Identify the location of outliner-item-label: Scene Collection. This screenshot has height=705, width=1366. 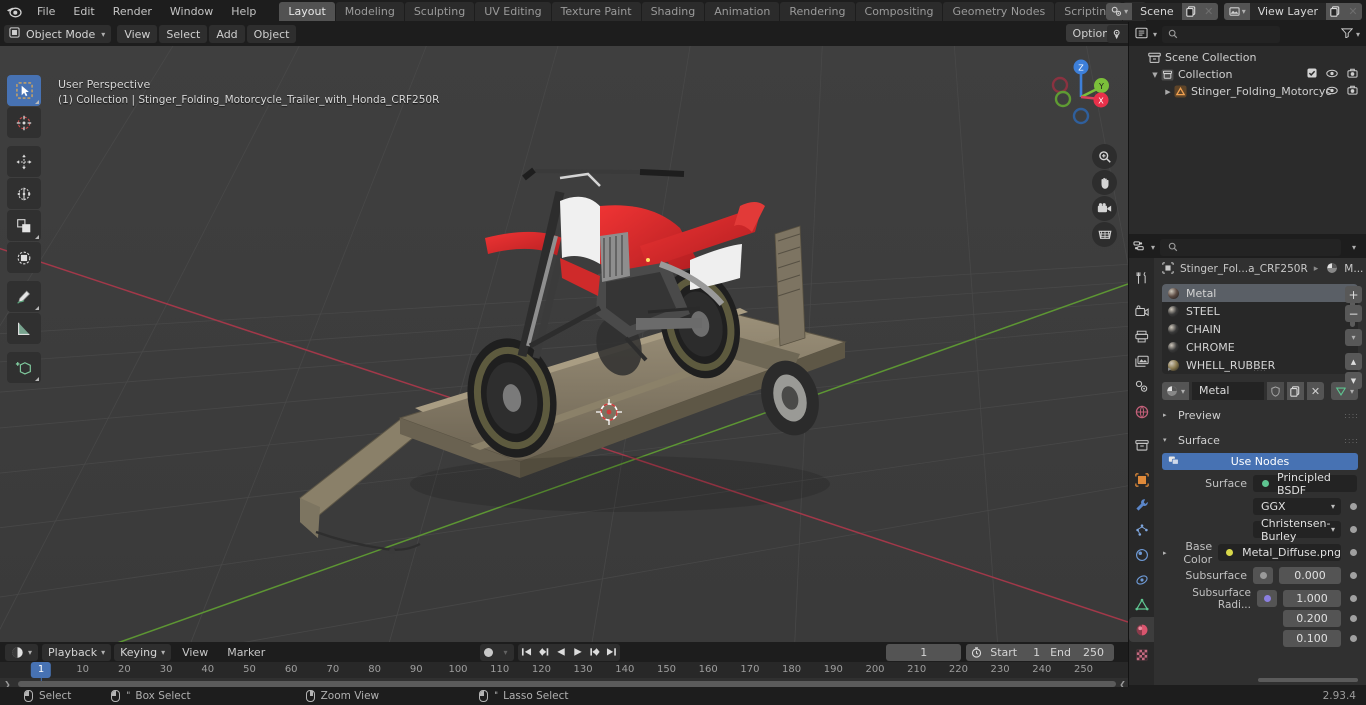
(1210, 57).